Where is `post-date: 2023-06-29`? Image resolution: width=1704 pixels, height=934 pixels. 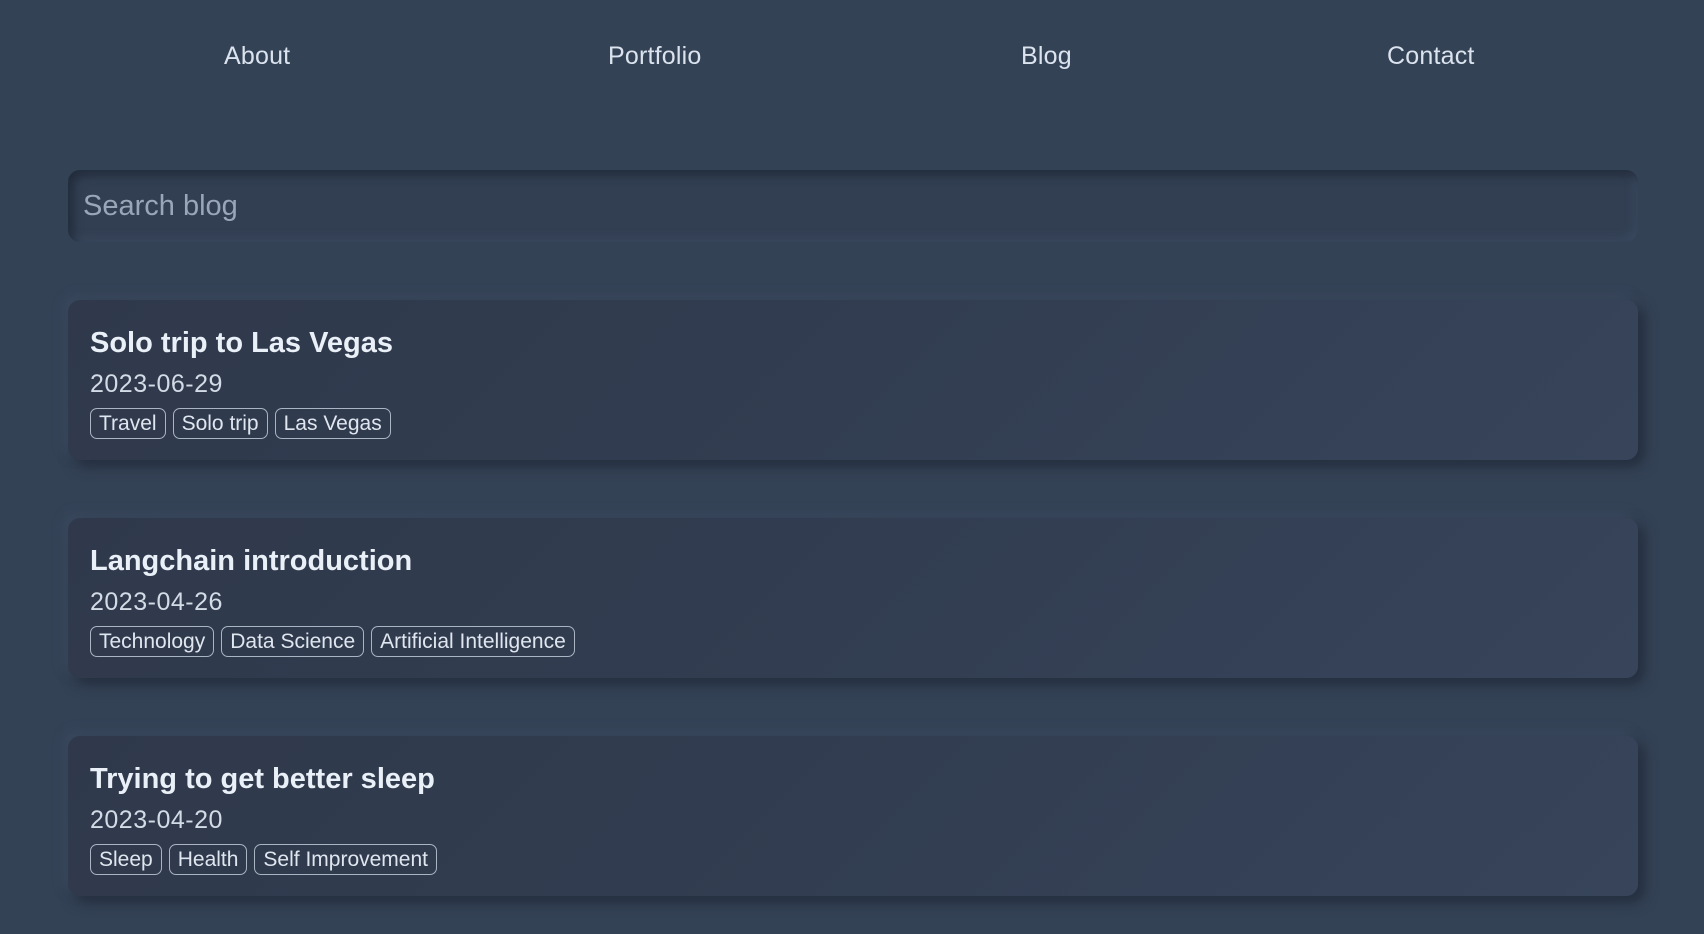
post-date: 2023-06-29 is located at coordinates (156, 384).